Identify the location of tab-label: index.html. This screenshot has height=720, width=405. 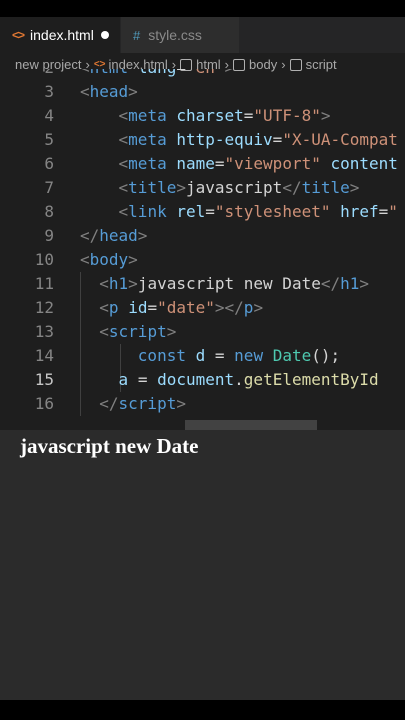
(62, 35).